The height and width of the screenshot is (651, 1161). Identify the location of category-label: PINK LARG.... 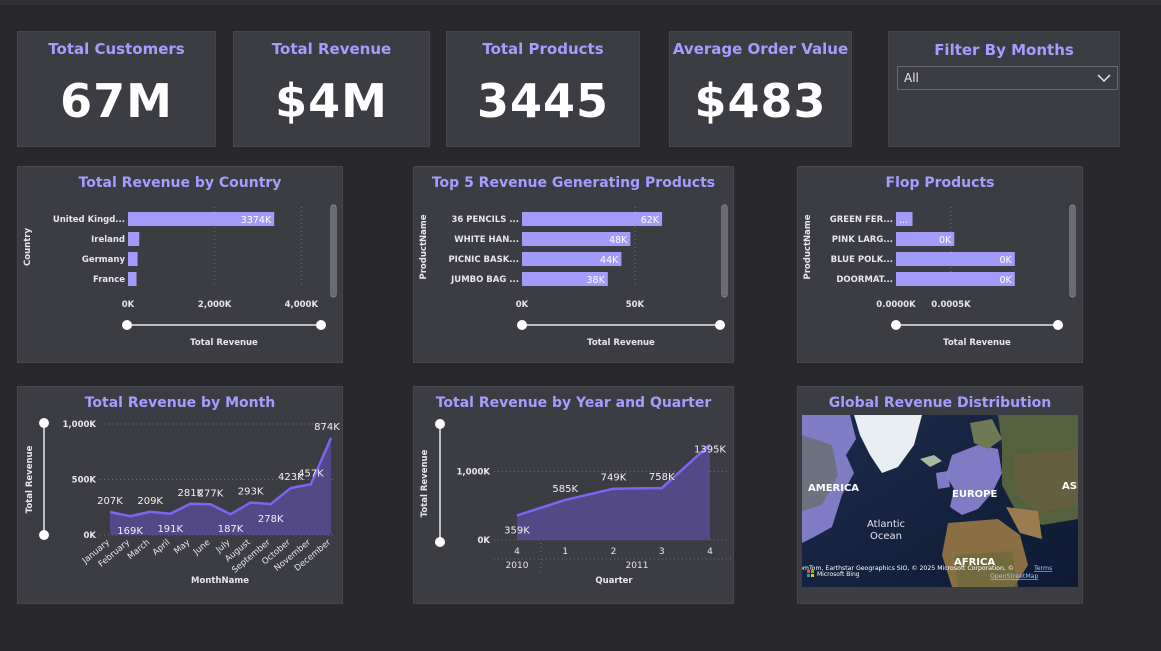
(862, 240).